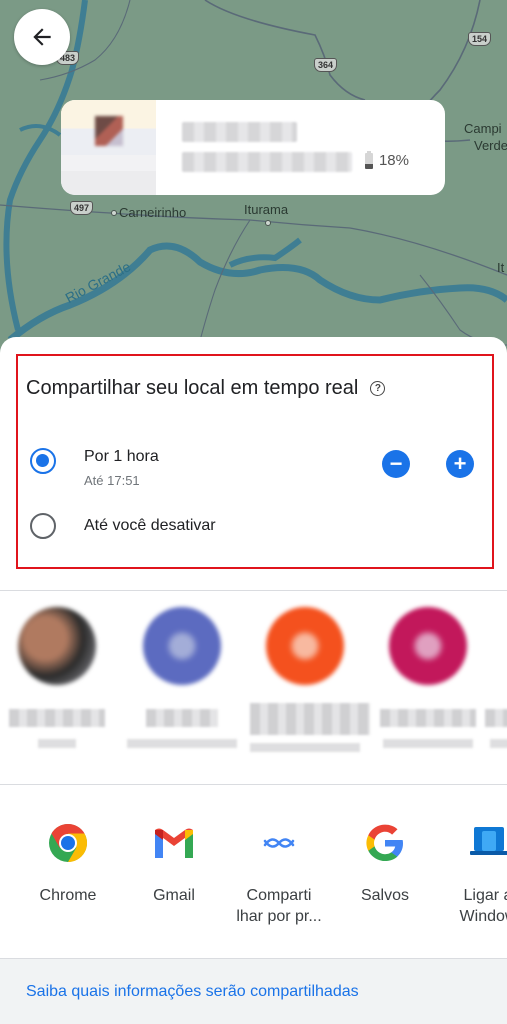  What do you see at coordinates (393, 160) in the screenshot?
I see `battery-percent: 18%` at bounding box center [393, 160].